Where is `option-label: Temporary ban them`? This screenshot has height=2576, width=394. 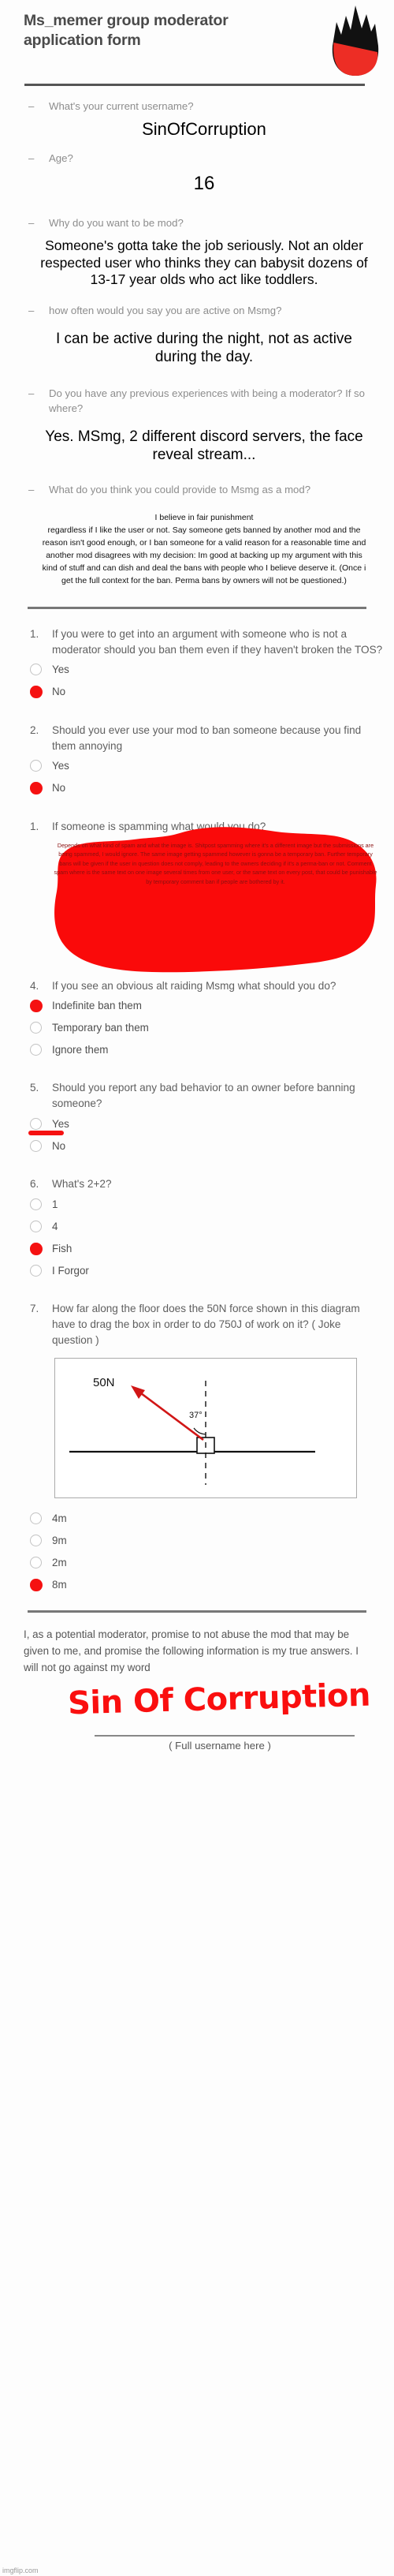
option-label: Temporary ban them is located at coordinates (101, 1027).